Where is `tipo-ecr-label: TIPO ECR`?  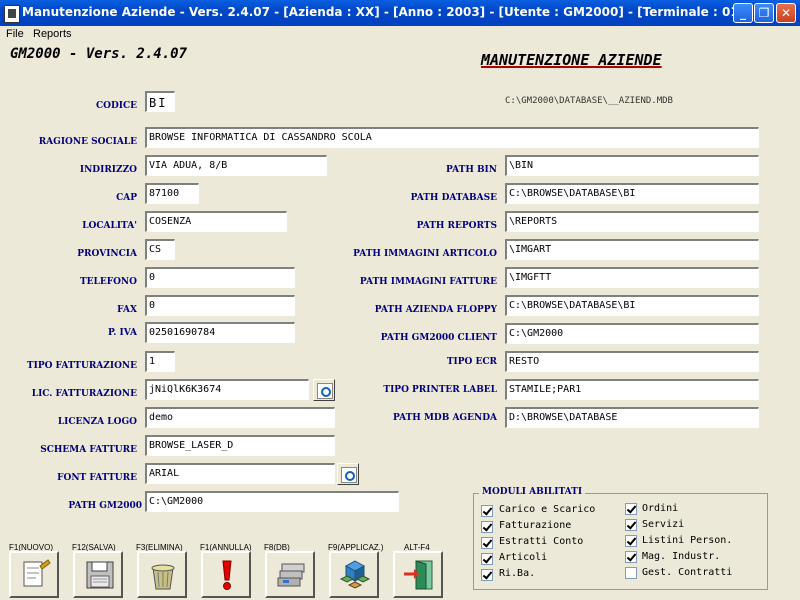
tipo-ecr-label: TIPO ECR is located at coordinates (471, 362).